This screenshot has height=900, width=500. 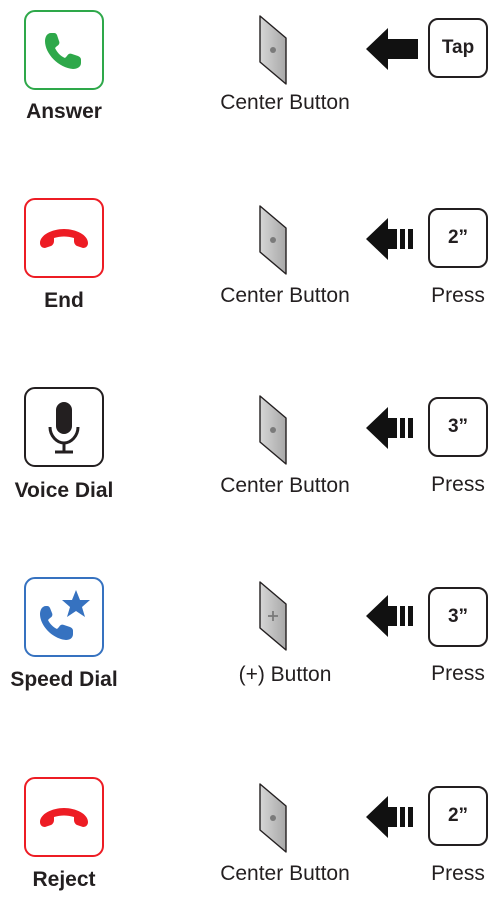 What do you see at coordinates (64, 300) in the screenshot?
I see `action-label-end: End` at bounding box center [64, 300].